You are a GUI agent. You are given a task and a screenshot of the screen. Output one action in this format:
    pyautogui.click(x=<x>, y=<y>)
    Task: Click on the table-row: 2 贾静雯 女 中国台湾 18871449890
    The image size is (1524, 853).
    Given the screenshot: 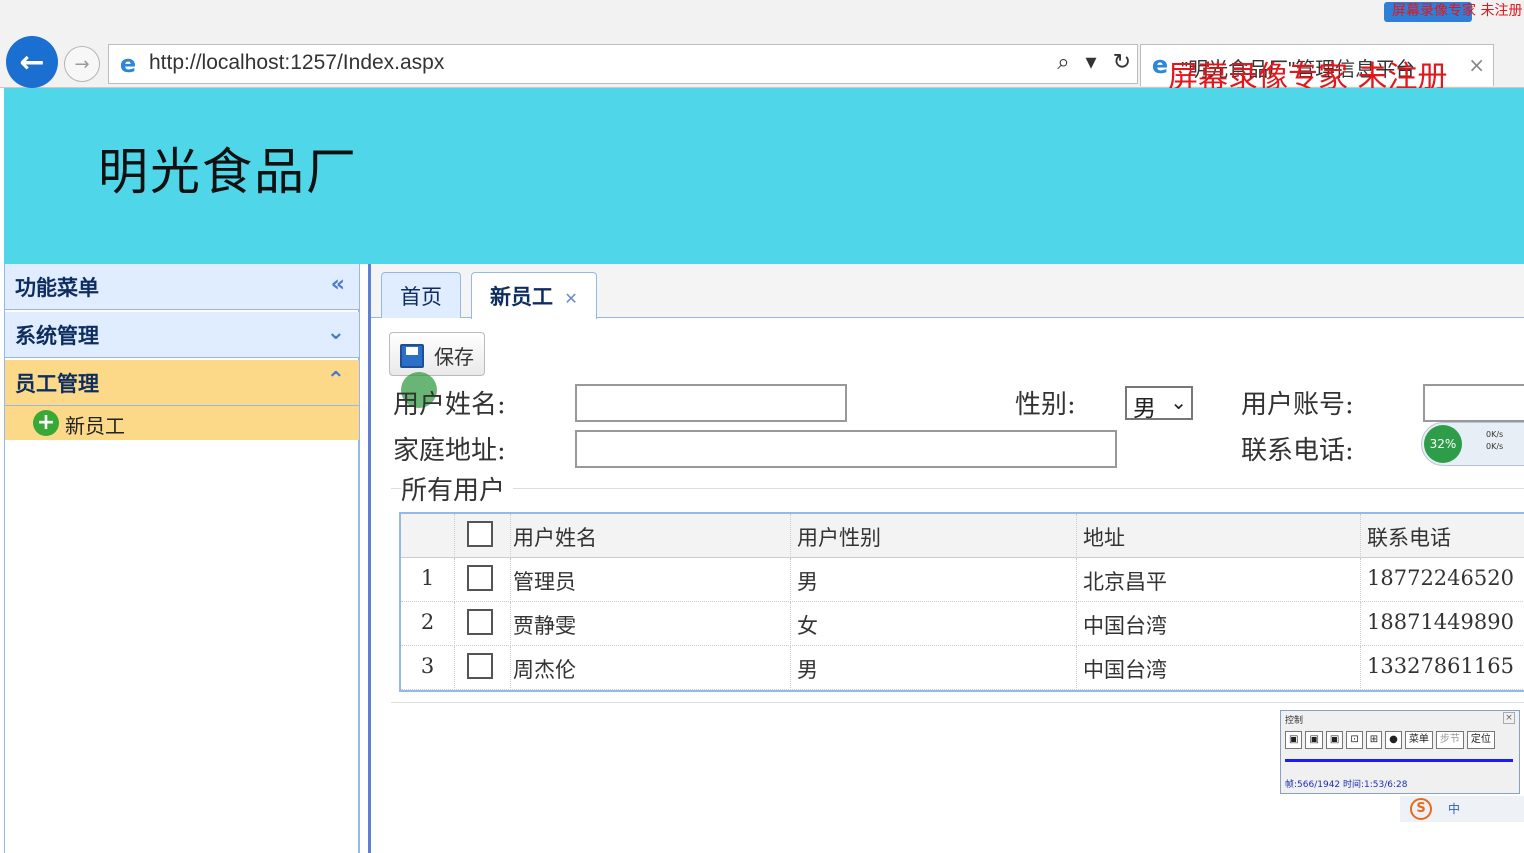 What is the action you would take?
    pyautogui.click(x=962, y=624)
    